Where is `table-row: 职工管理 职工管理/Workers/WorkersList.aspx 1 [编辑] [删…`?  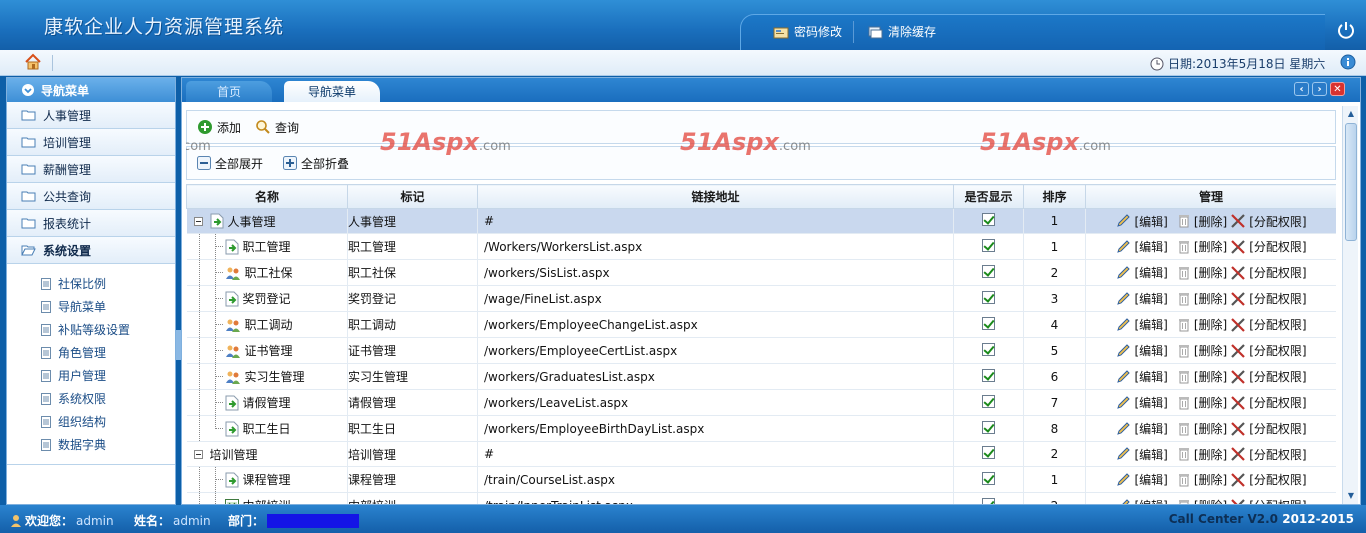 table-row: 职工管理 职工管理/Workers/WorkersList.aspx 1 [编辑] [删… is located at coordinates (761, 246).